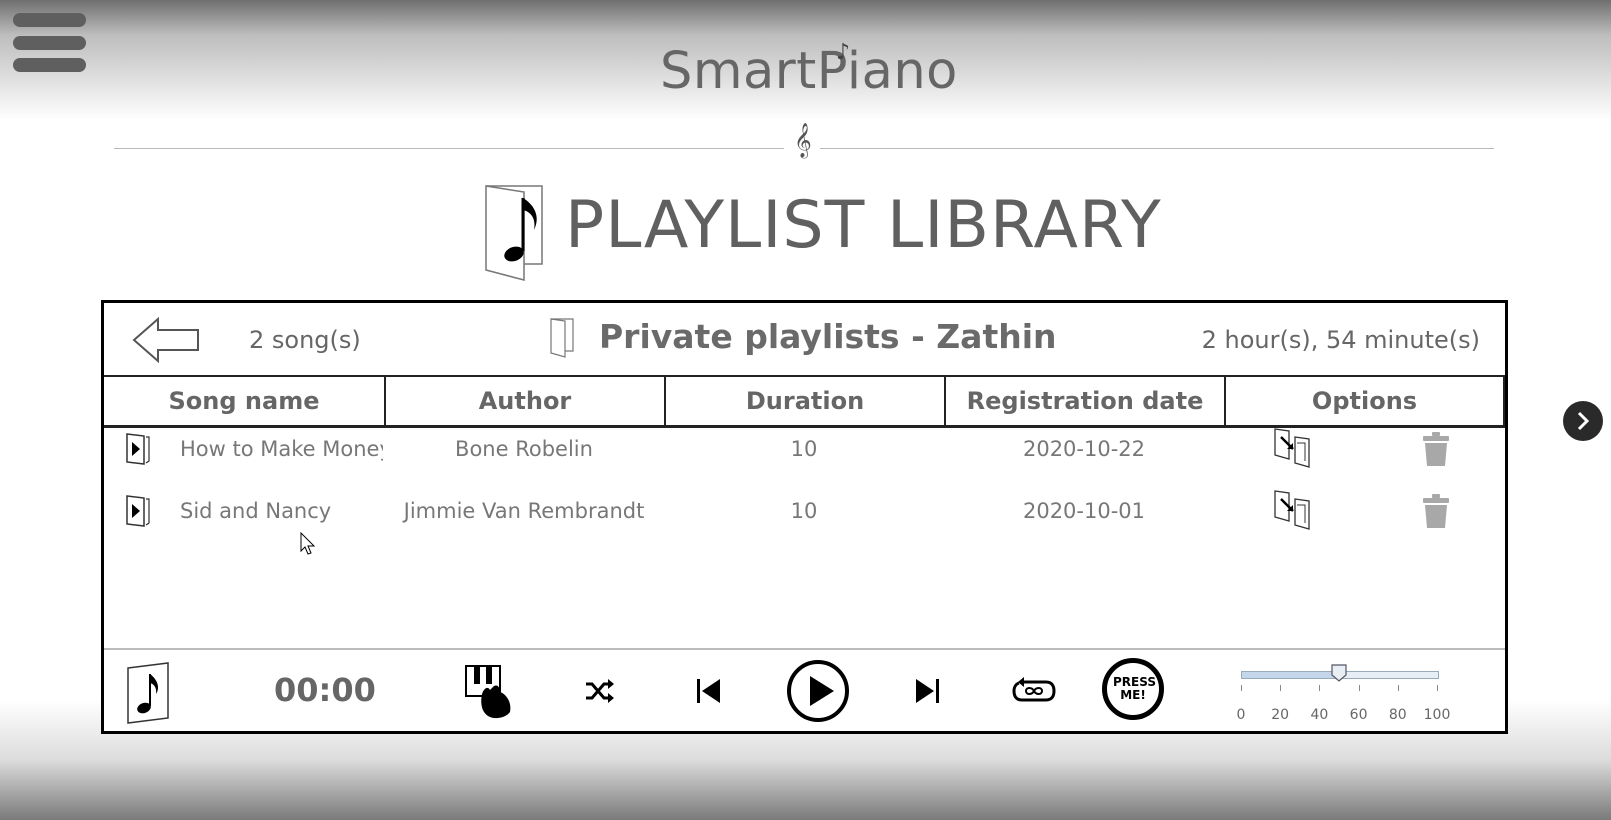 The width and height of the screenshot is (1611, 820). What do you see at coordinates (818, 691) in the screenshot?
I see `play-circle-icon` at bounding box center [818, 691].